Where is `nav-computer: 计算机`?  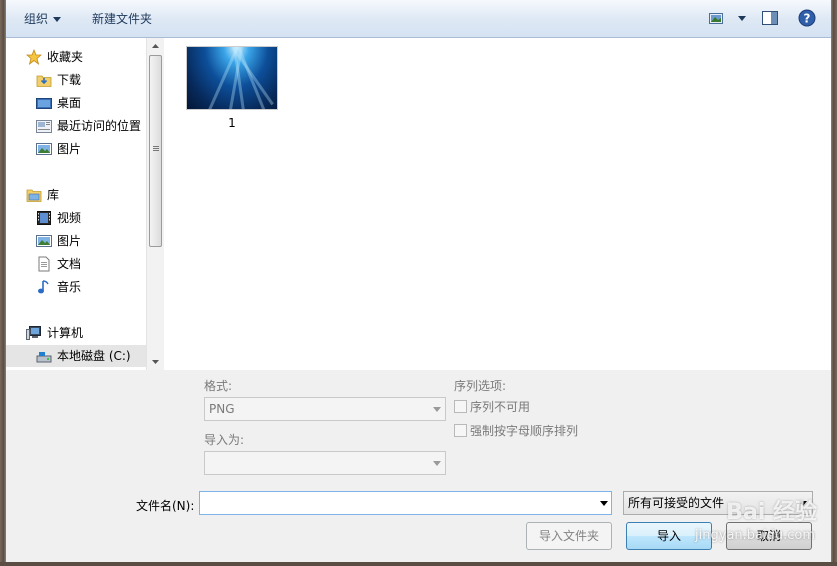 nav-computer: 计算机 is located at coordinates (76, 333).